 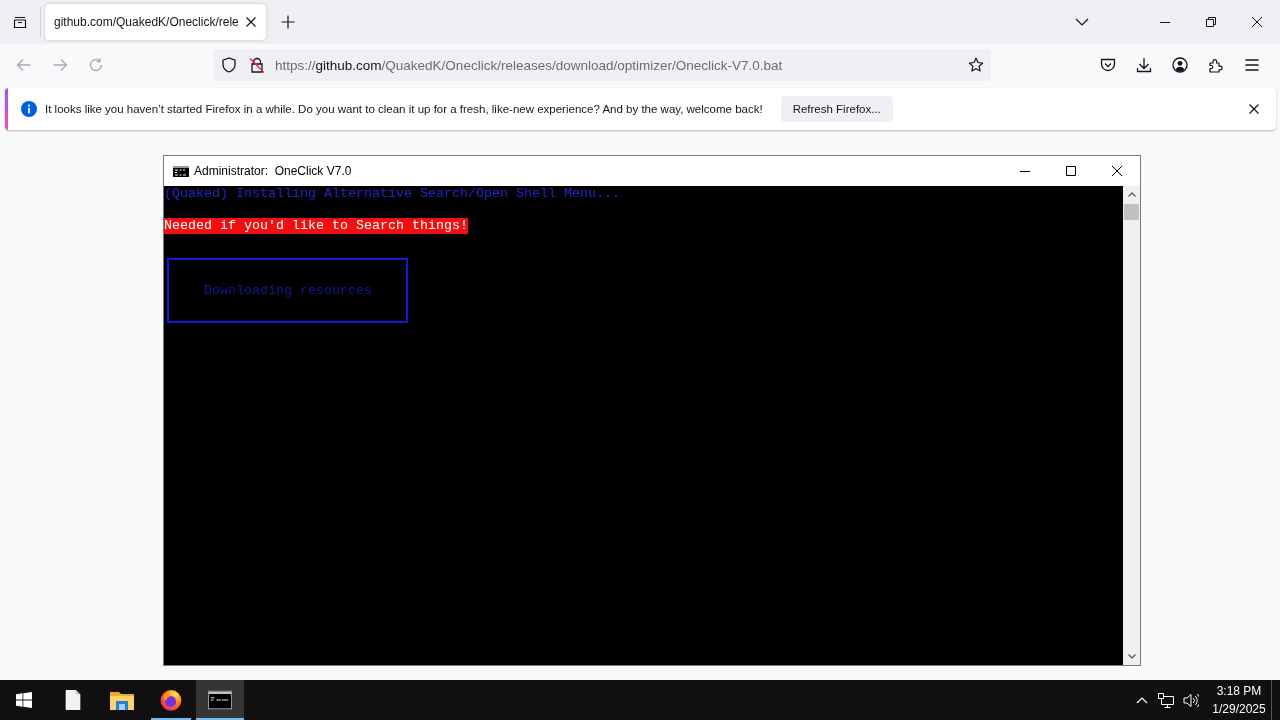 What do you see at coordinates (602, 65) in the screenshot?
I see `address-bar: https://github.com/QuakedK/Oneclick/releases/download/optimizer/Oneclick-V7.0.bat` at bounding box center [602, 65].